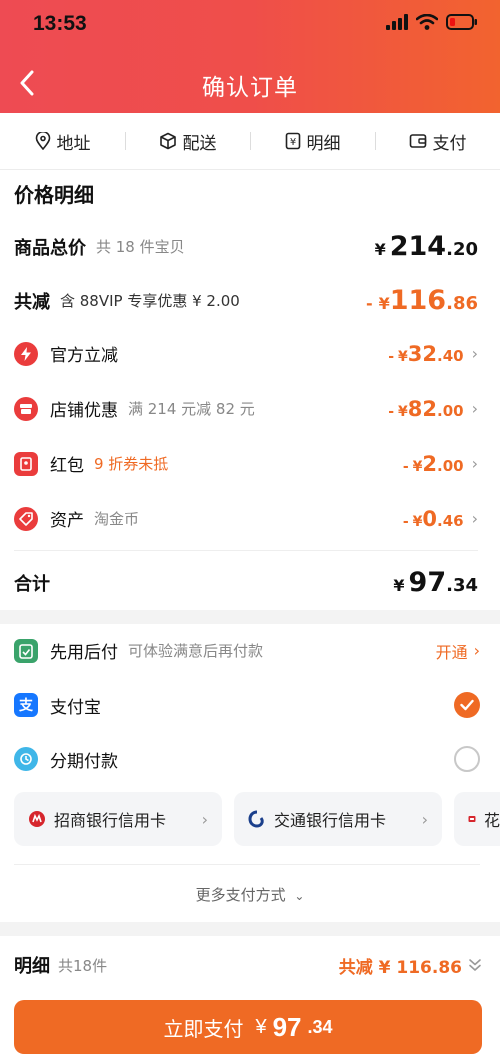  What do you see at coordinates (248, 965) in the screenshot?
I see `summary-row: 明细 共18件 共减 ¥ 116.86` at bounding box center [248, 965].